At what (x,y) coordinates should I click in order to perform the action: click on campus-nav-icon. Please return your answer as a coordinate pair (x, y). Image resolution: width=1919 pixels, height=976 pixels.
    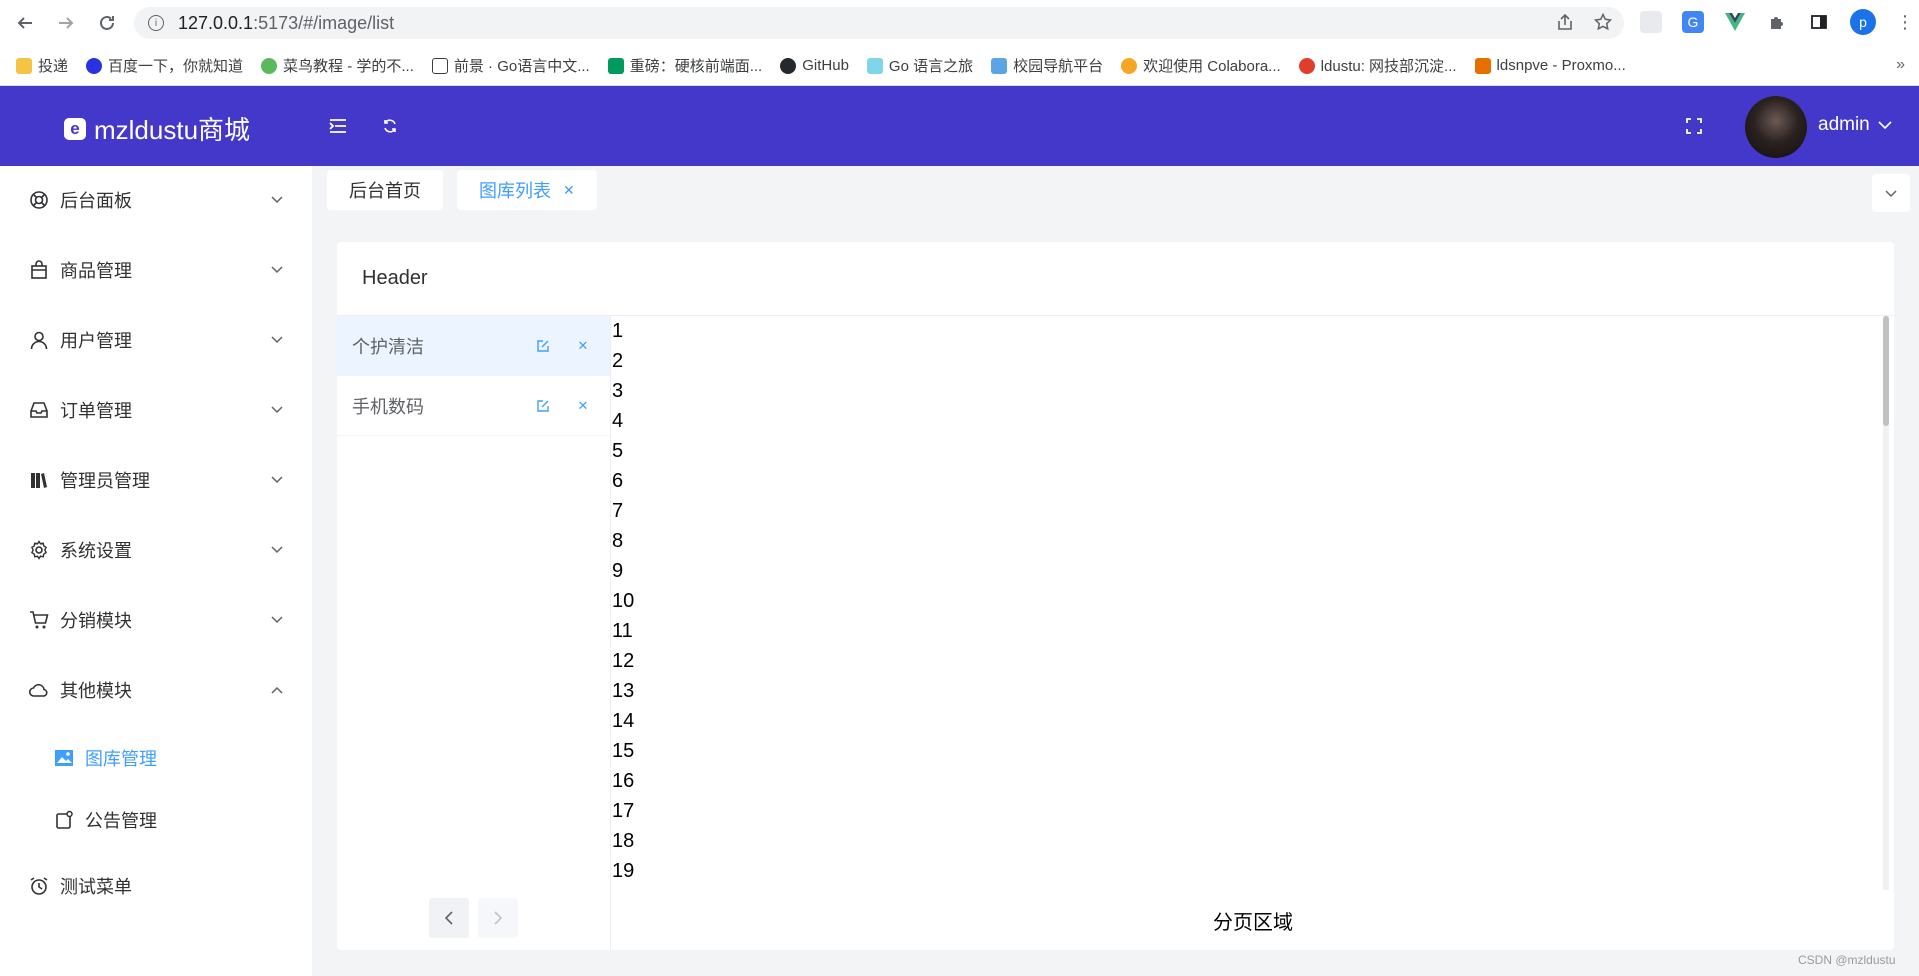
    Looking at the image, I should click on (999, 65).